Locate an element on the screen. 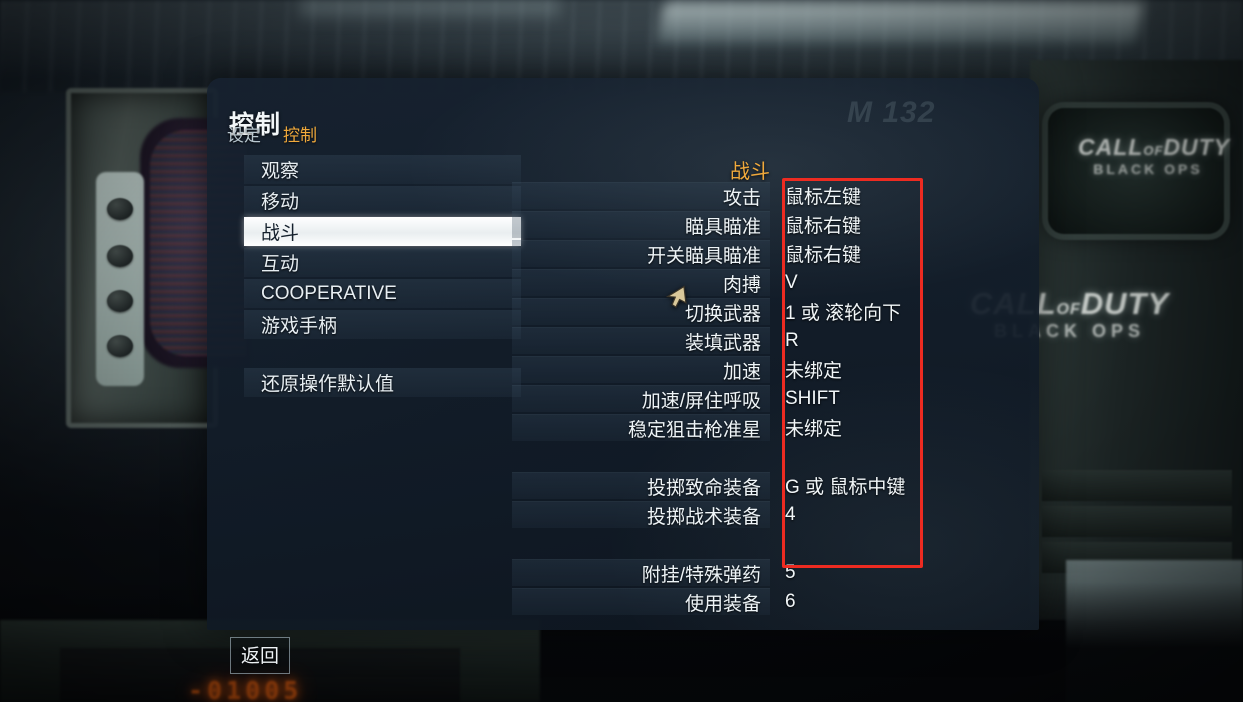 This screenshot has width=1243, height=702. sidebar-item-look: 观察 is located at coordinates (382, 169).